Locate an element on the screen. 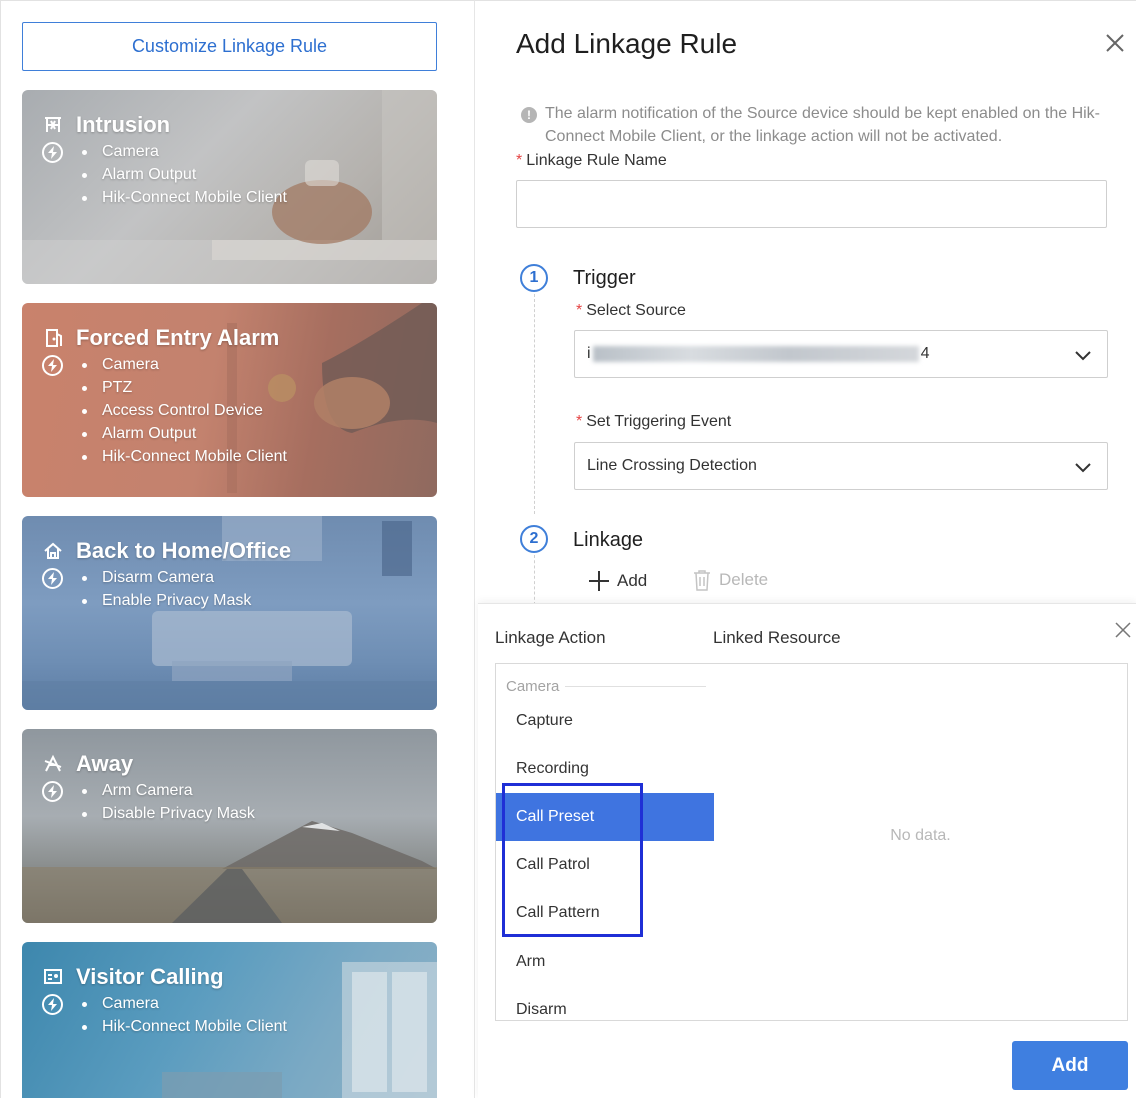  customize-linkage-rule-button: Customize Linkage Rule is located at coordinates (229, 46).